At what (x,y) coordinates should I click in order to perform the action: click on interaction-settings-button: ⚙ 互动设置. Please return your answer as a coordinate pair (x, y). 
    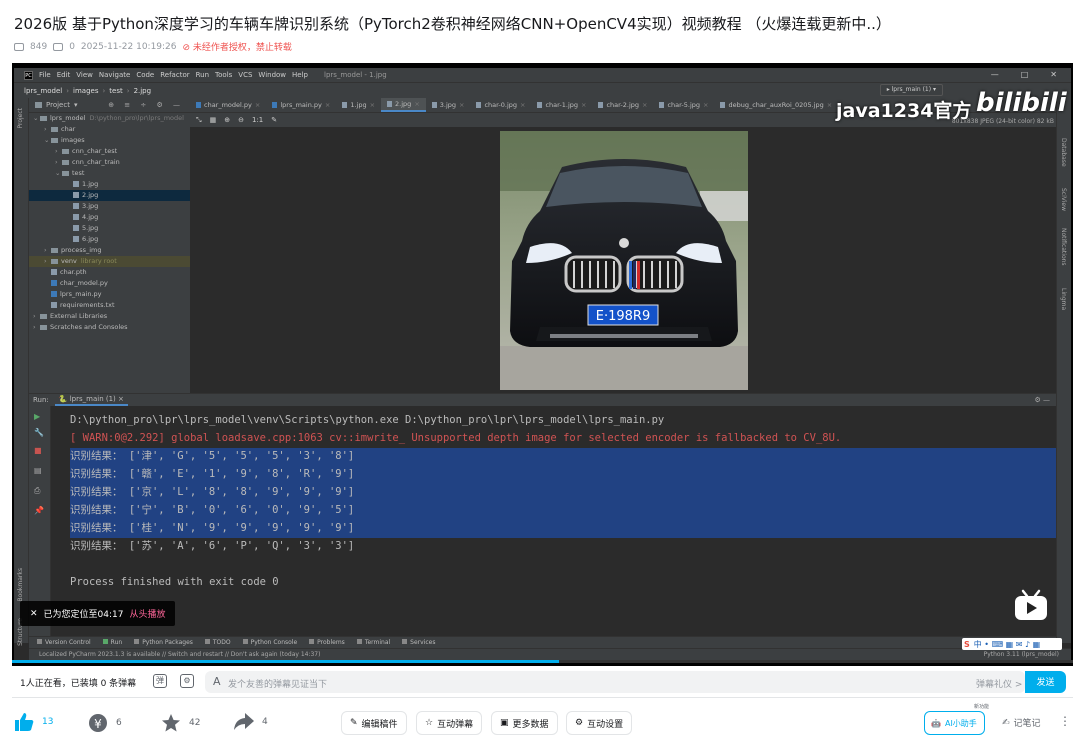
    Looking at the image, I should click on (599, 723).